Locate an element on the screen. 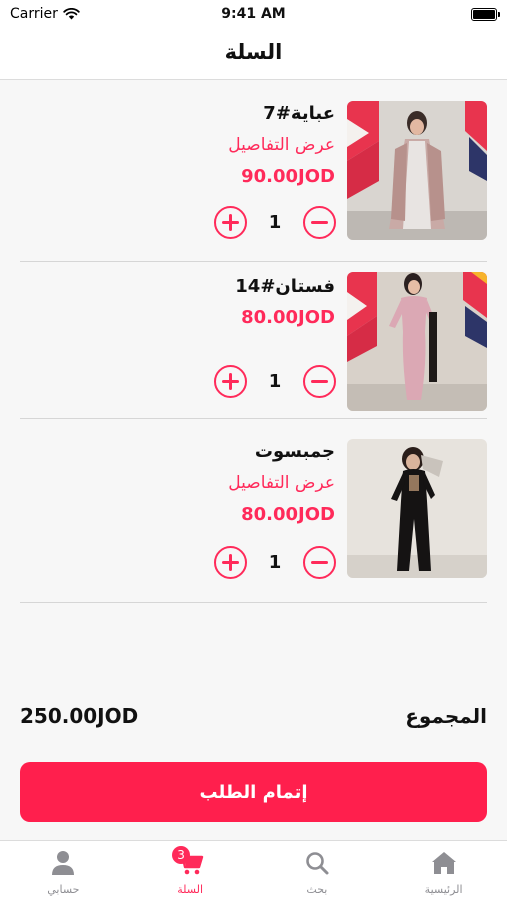 The width and height of the screenshot is (507, 900). item-price: 90.00JOD is located at coordinates (288, 176).